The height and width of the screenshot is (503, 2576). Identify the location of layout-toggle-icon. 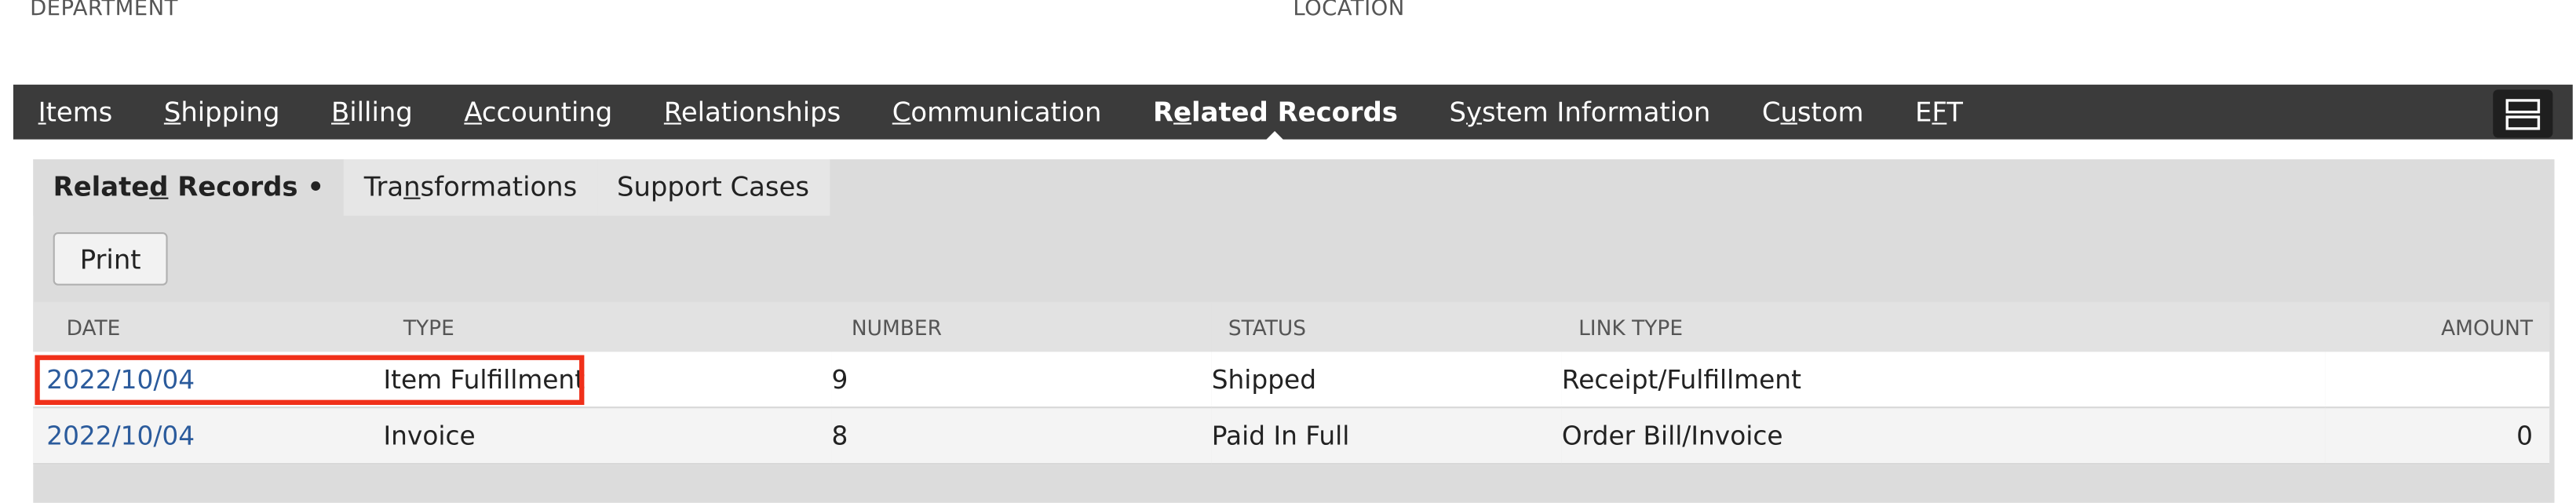
(2523, 113).